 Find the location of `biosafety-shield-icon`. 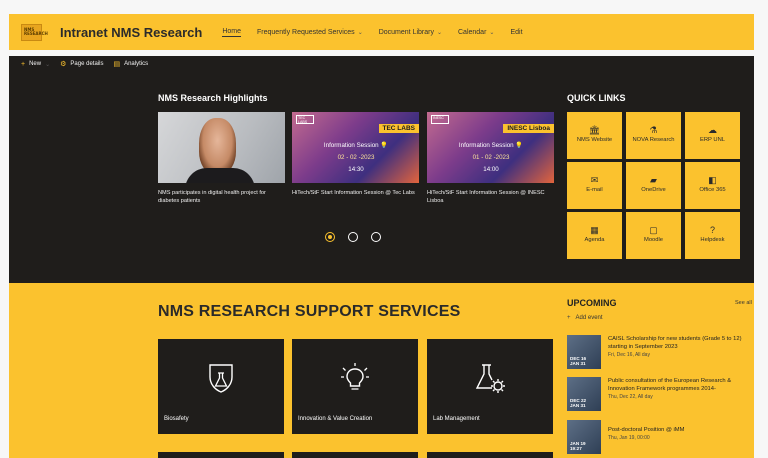

biosafety-shield-icon is located at coordinates (221, 378).